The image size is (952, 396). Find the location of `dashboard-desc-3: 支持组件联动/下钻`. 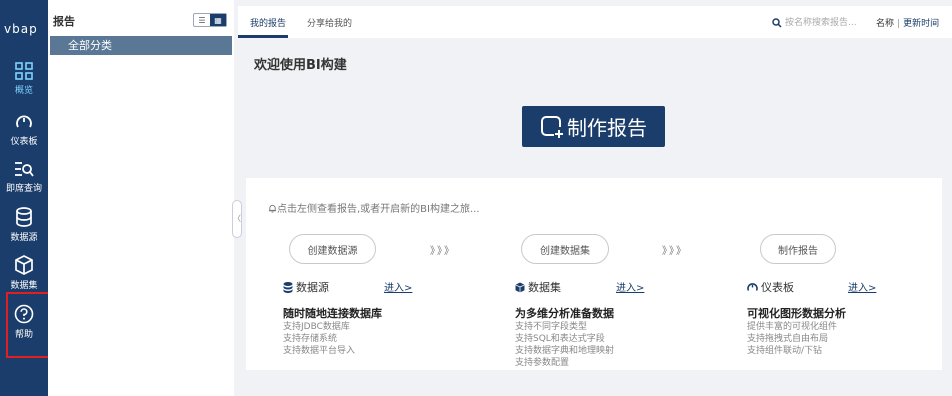

dashboard-desc-3: 支持组件联动/下钻 is located at coordinates (785, 351).